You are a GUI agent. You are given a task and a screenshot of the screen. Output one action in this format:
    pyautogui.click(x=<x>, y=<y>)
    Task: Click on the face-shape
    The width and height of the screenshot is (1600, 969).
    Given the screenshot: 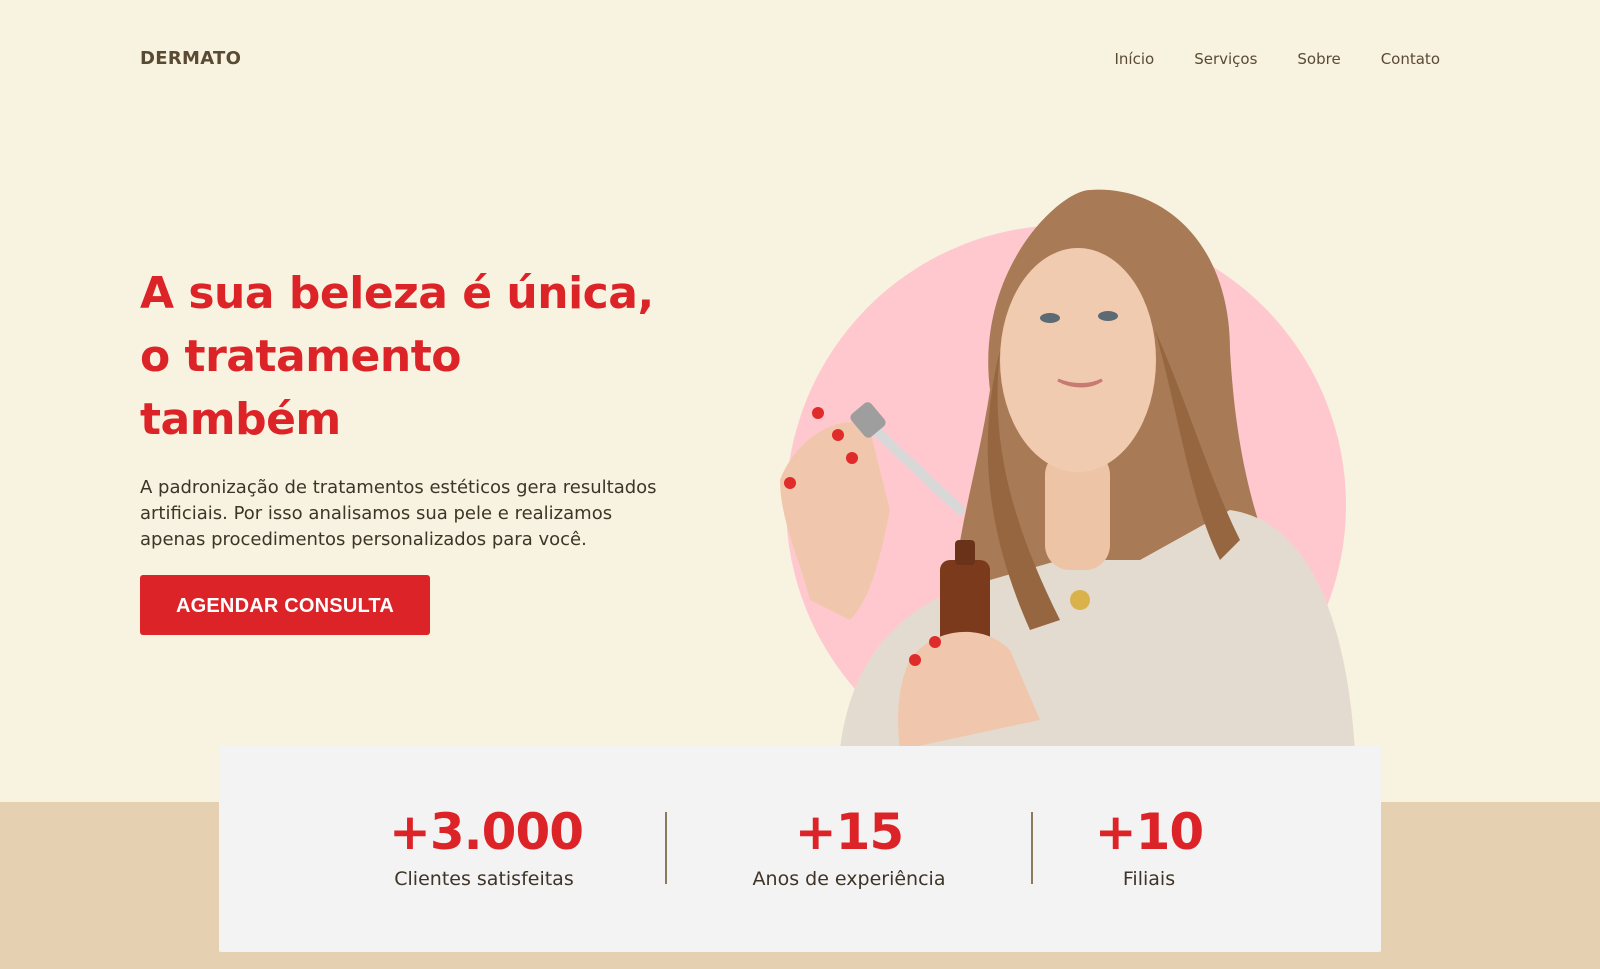 What is the action you would take?
    pyautogui.click(x=1078, y=360)
    